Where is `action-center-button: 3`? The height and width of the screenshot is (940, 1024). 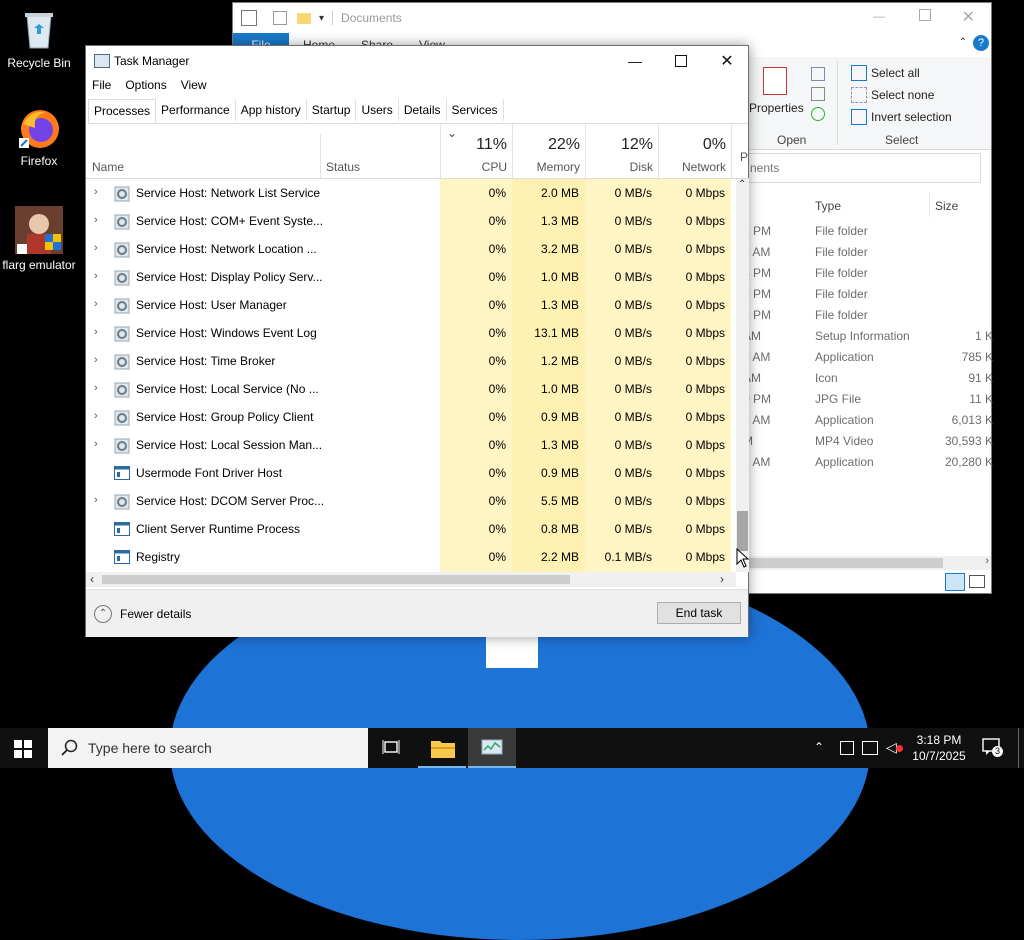
action-center-button: 3 is located at coordinates (992, 747).